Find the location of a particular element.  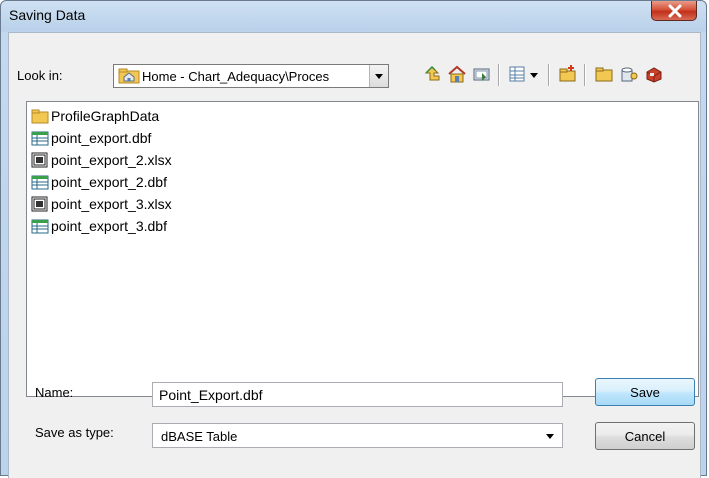

up-one-level-icon is located at coordinates (432, 73).